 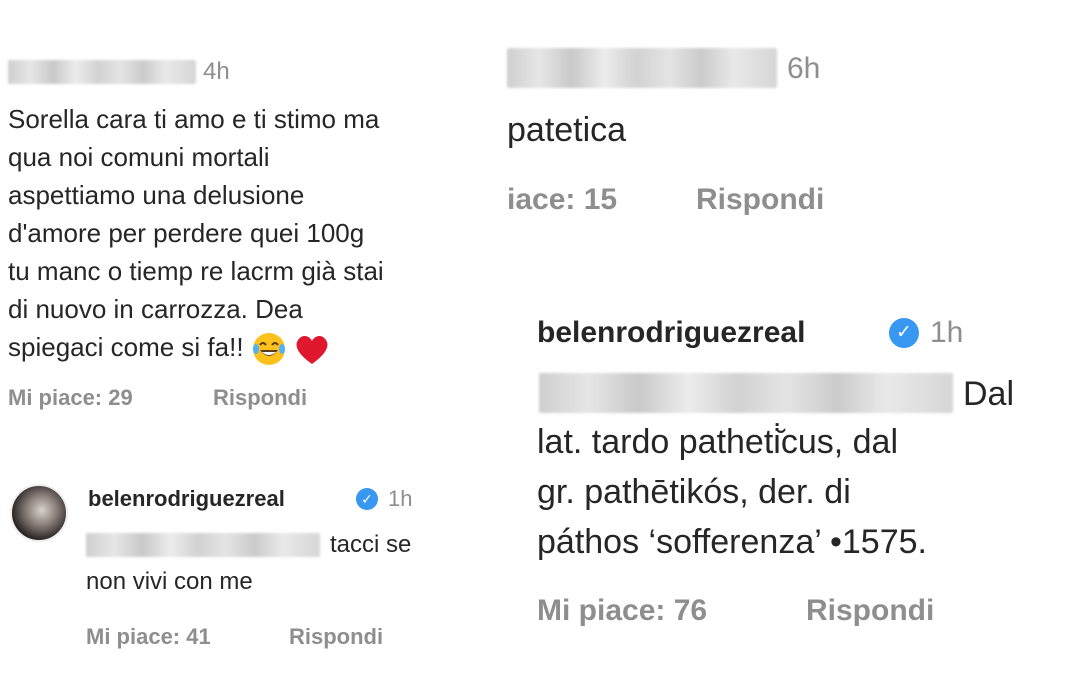 What do you see at coordinates (39, 513) in the screenshot?
I see `avatar` at bounding box center [39, 513].